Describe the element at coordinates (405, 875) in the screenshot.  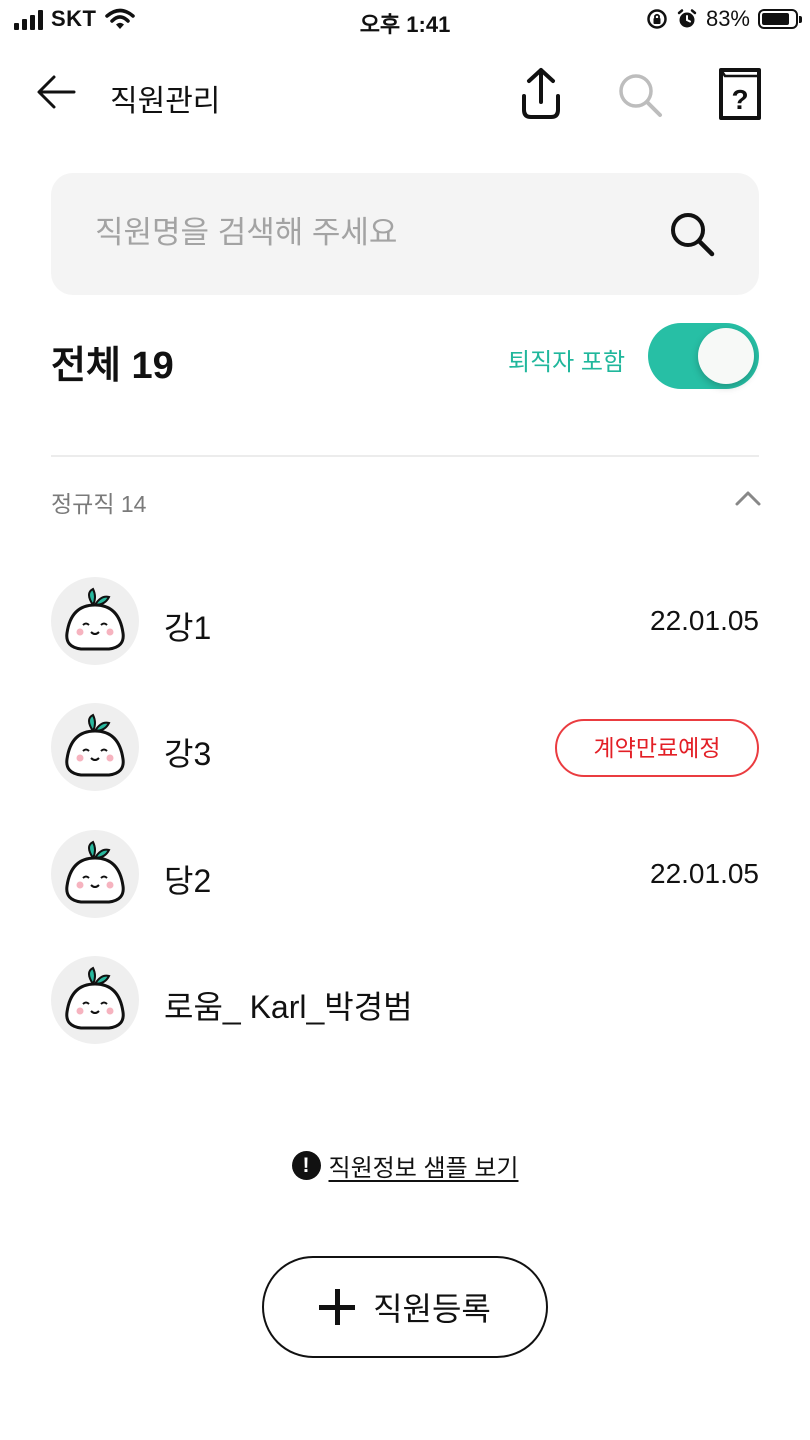
I see `employee-row: 당2 22.01.05` at that location.